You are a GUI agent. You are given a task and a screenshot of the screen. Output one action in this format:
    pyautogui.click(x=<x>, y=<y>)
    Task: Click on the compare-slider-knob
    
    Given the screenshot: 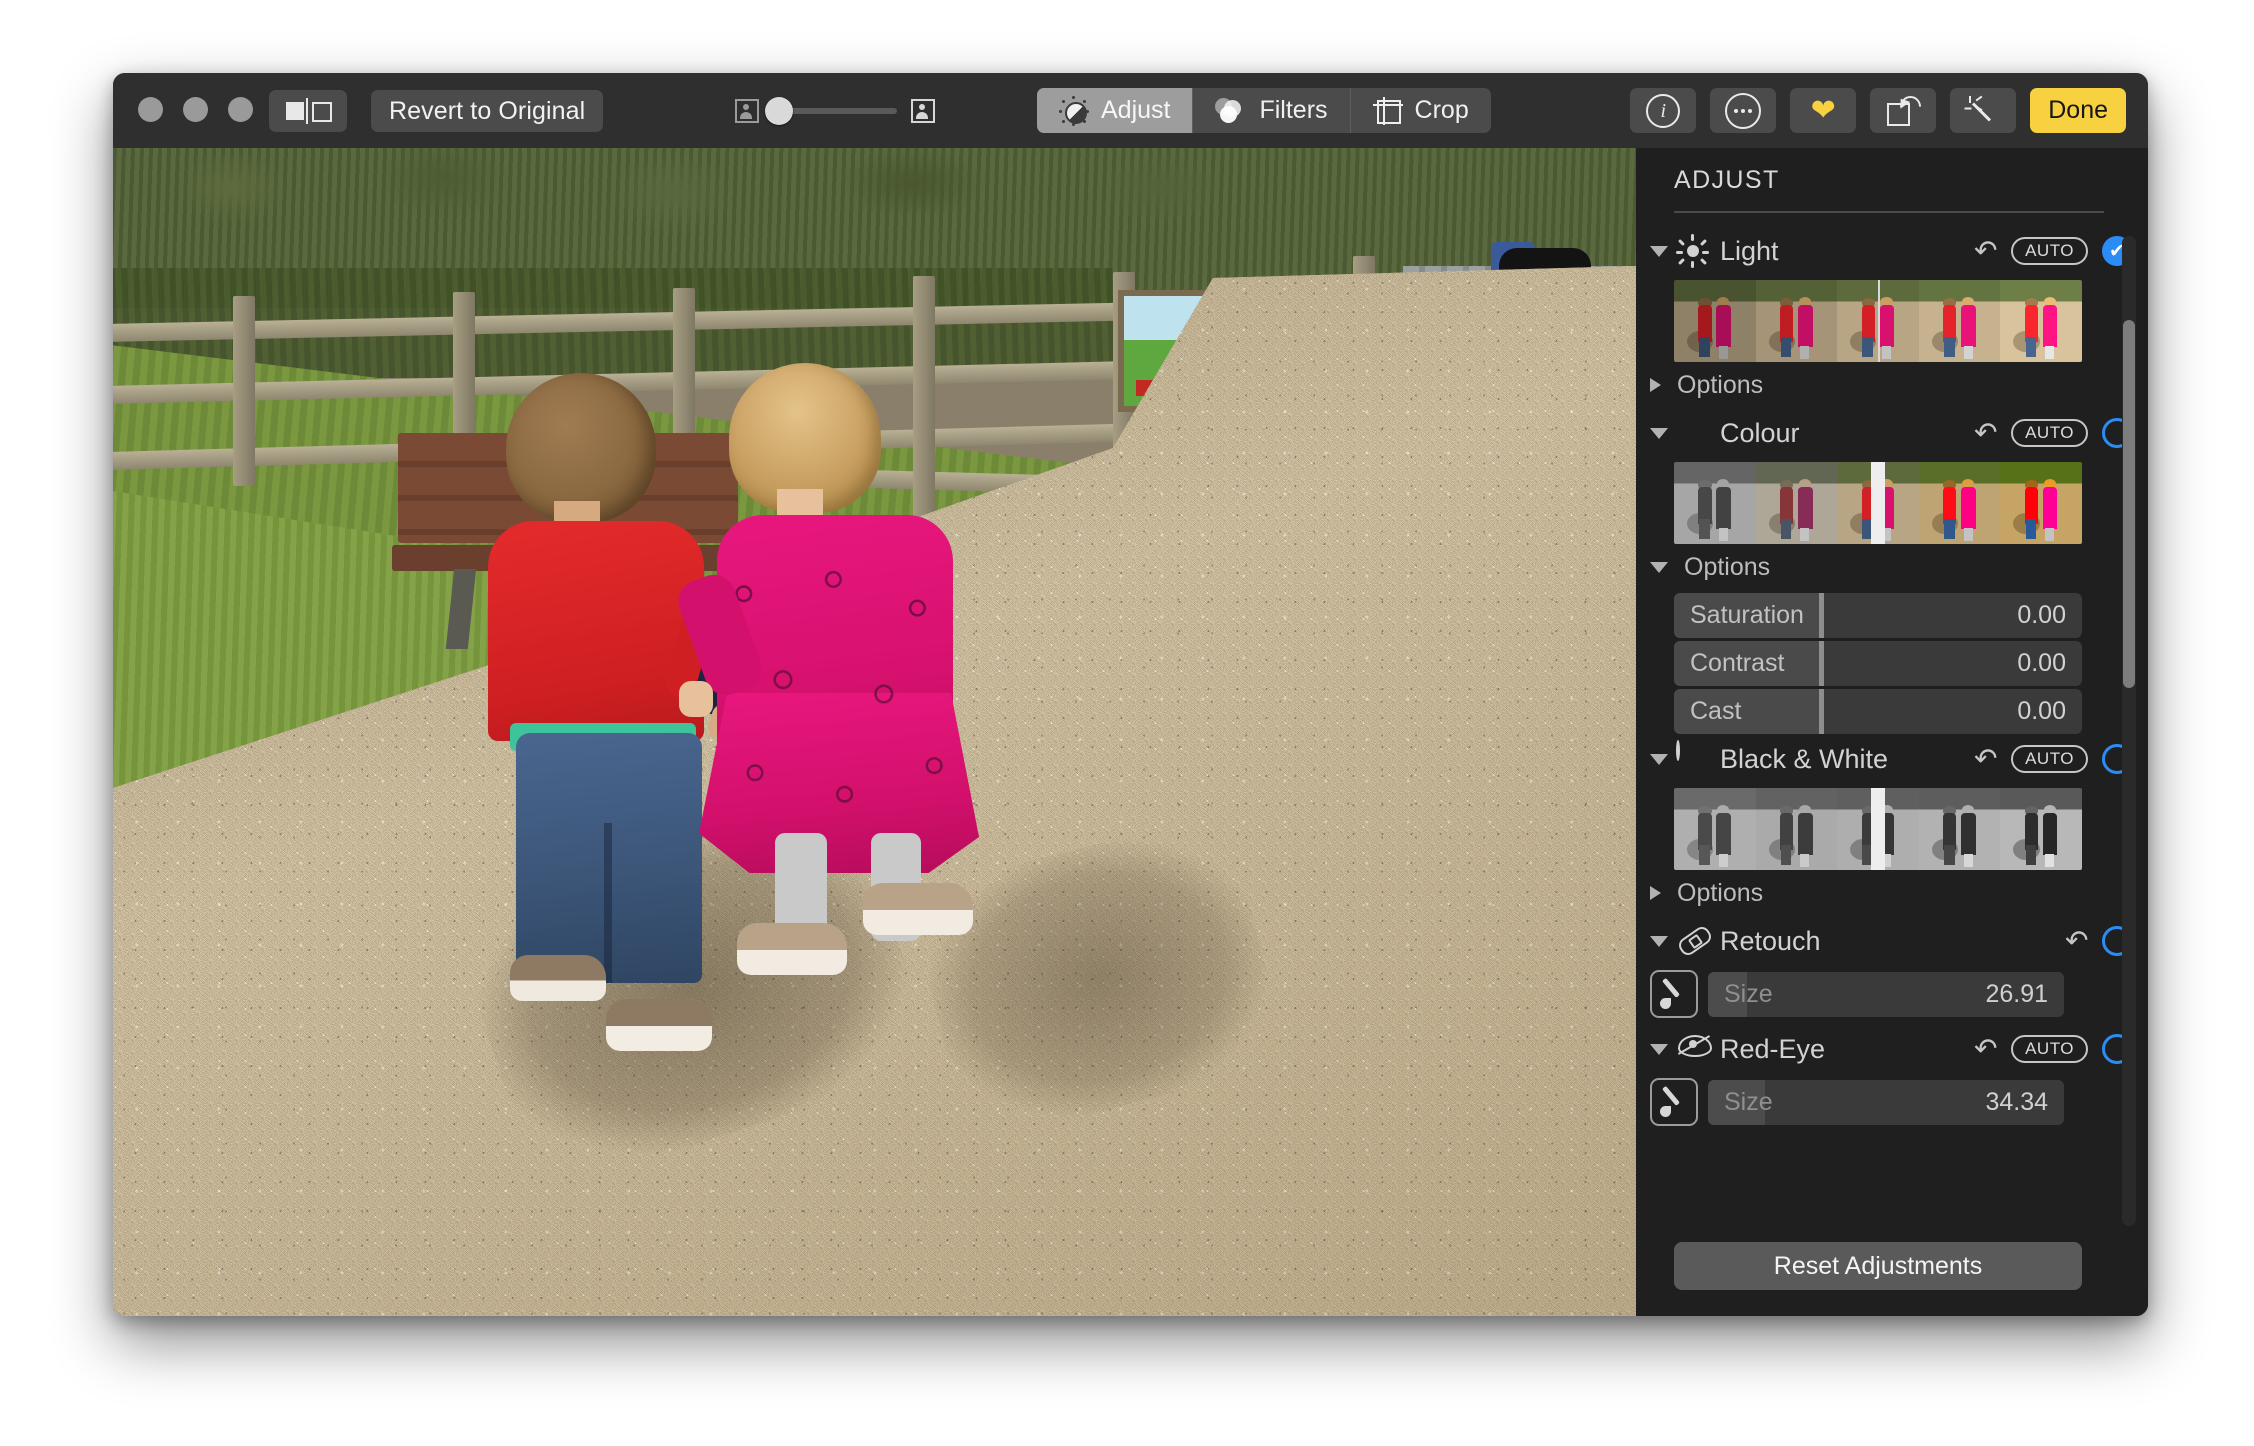 What is the action you would take?
    pyautogui.click(x=779, y=111)
    